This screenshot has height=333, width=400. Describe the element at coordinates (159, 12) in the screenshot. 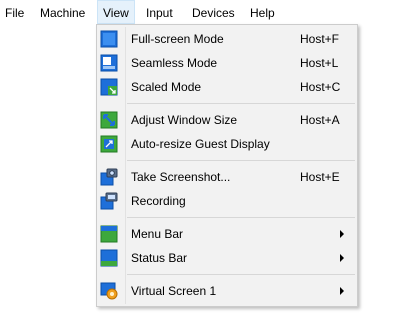

I see `menu-input: Input` at that location.